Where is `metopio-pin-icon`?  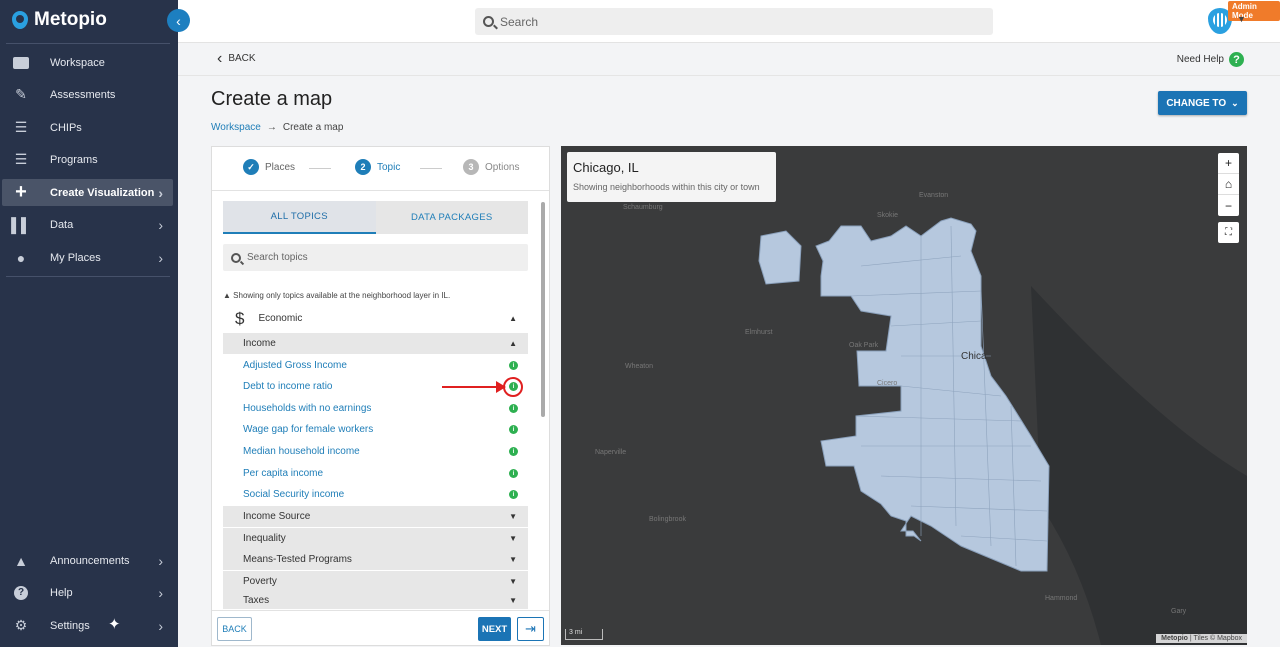 metopio-pin-icon is located at coordinates (20, 20).